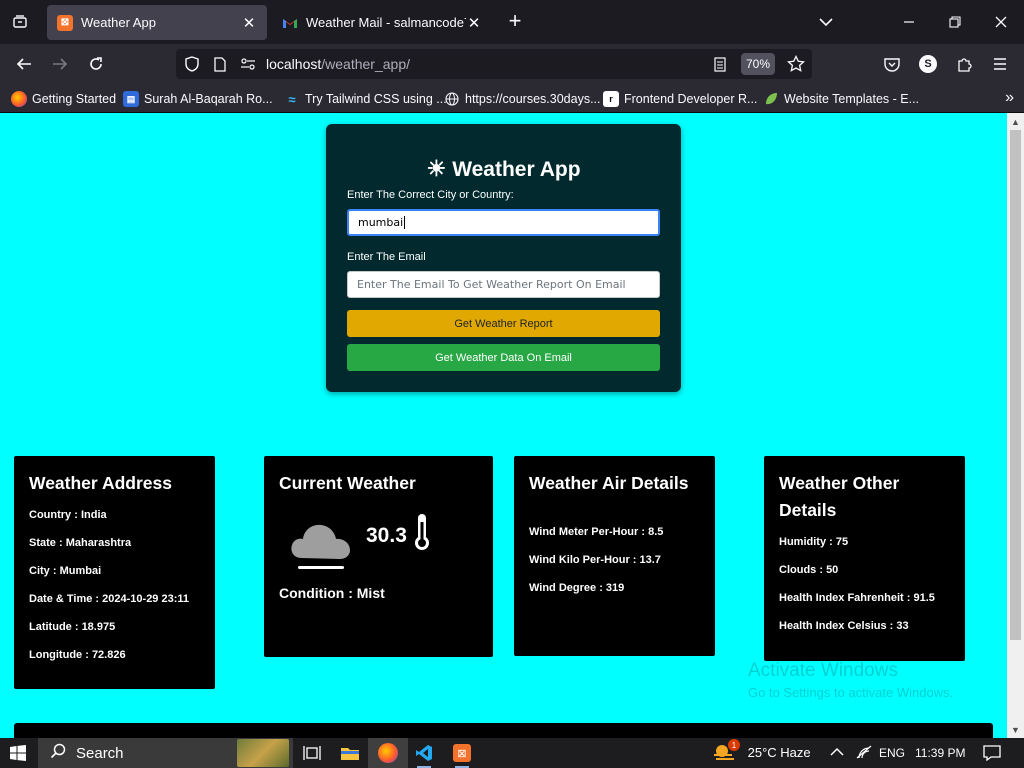  What do you see at coordinates (1015, 729) in the screenshot?
I see `scroll-down-icon: ▼` at bounding box center [1015, 729].